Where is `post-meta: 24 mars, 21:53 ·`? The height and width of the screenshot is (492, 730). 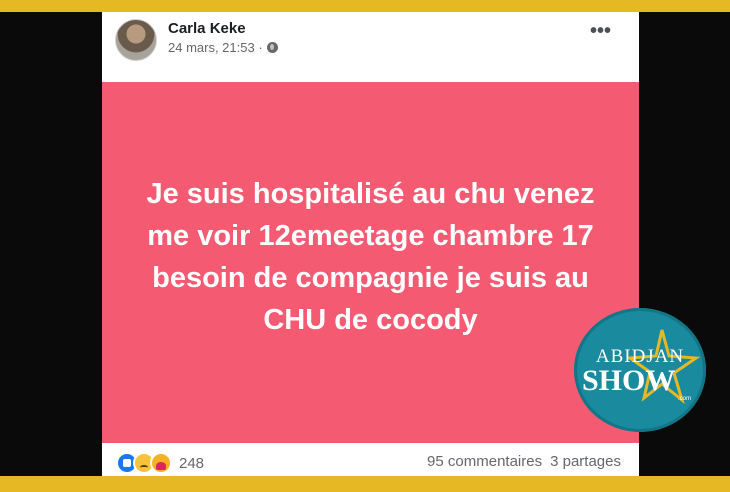 post-meta: 24 mars, 21:53 · is located at coordinates (223, 47).